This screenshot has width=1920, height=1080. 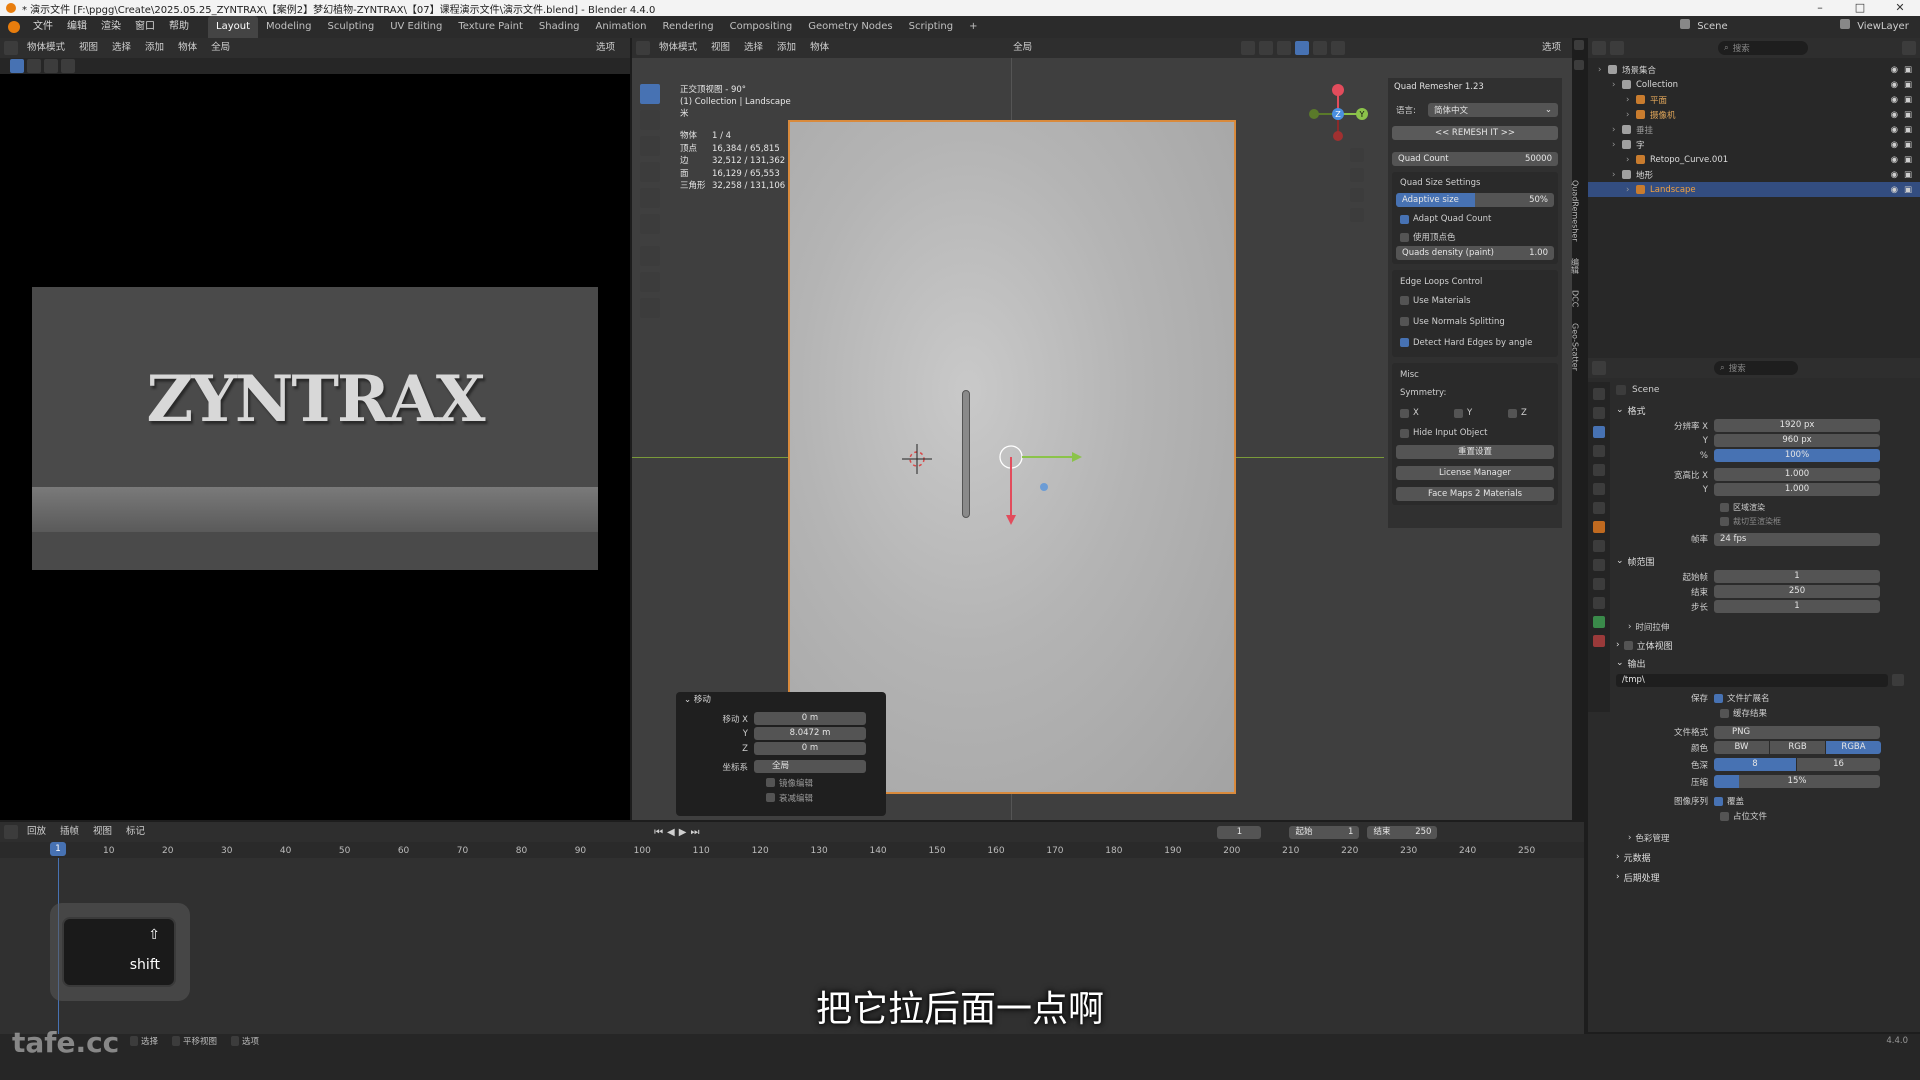 What do you see at coordinates (1766, 561) in the screenshot?
I see `frame-range-section-header: ⌄ 帧范围` at bounding box center [1766, 561].